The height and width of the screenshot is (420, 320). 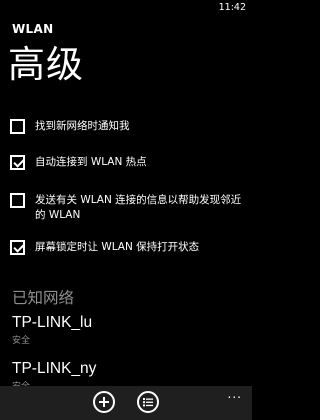 What do you see at coordinates (17, 162) in the screenshot?
I see `auto-connect-hotspots-checkbox` at bounding box center [17, 162].